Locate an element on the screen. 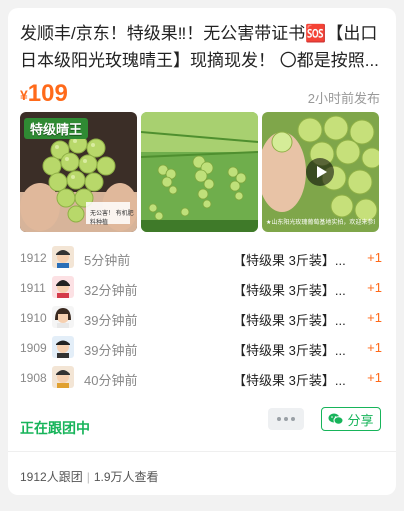 This screenshot has width=404, height=511. order-row: 1909 39分钟前 【特级果 3斤装】... +1 is located at coordinates (201, 349).